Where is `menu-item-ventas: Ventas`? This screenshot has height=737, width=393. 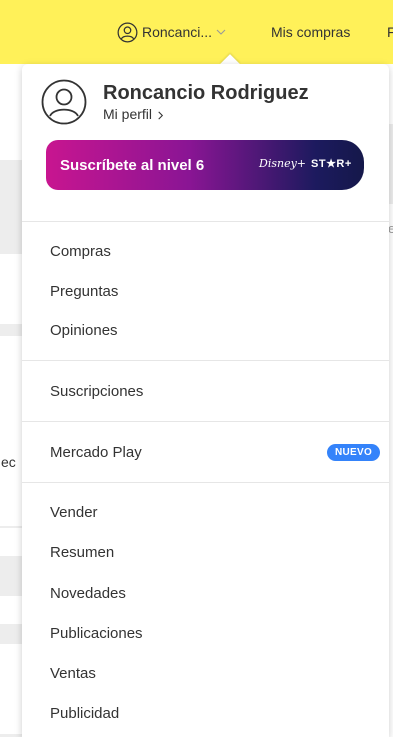 menu-item-ventas: Ventas is located at coordinates (73, 673).